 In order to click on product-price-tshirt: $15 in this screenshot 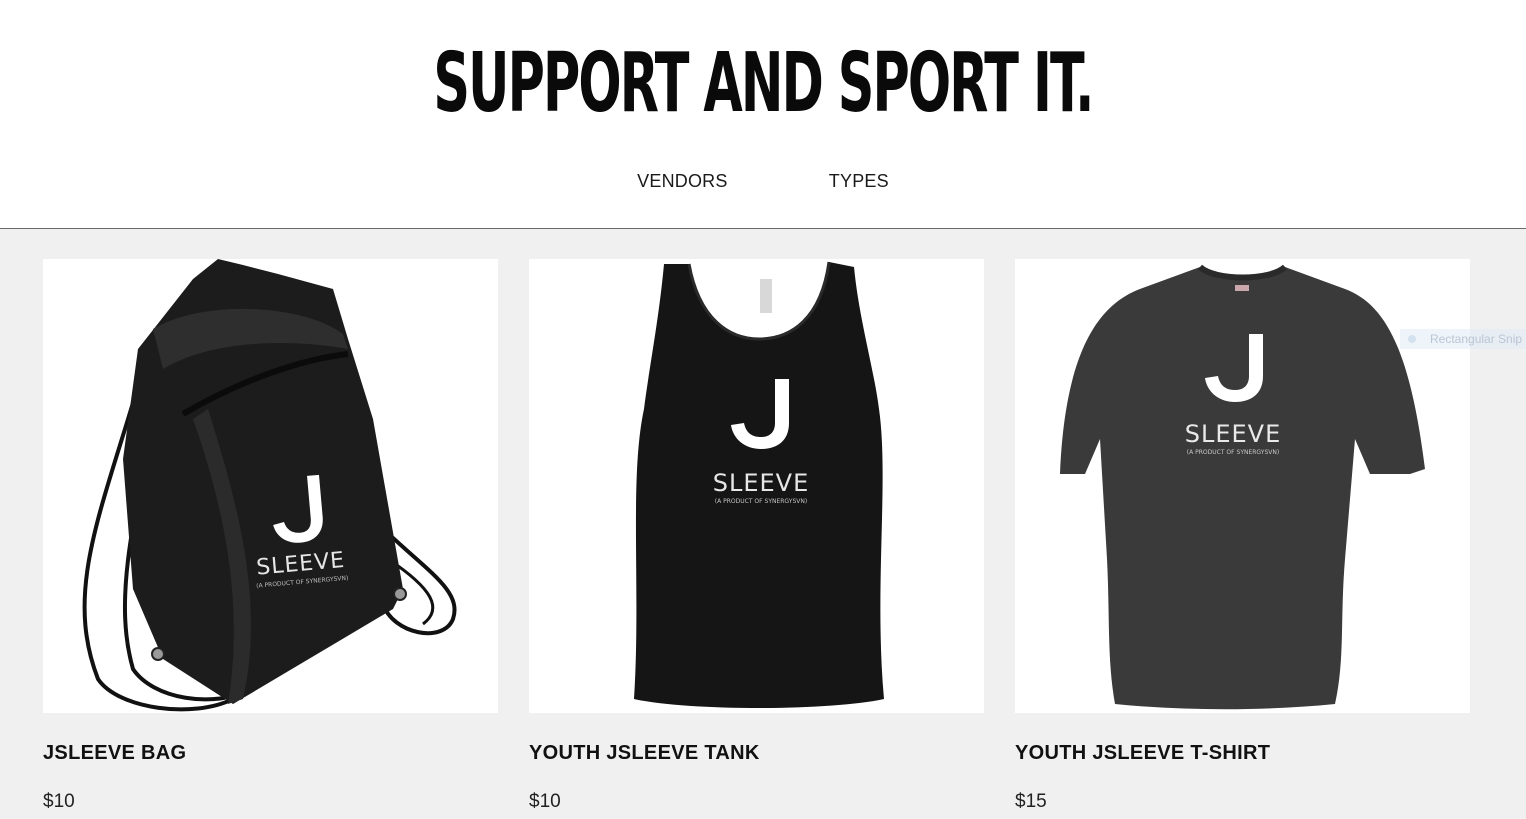, I will do `click(1031, 801)`.